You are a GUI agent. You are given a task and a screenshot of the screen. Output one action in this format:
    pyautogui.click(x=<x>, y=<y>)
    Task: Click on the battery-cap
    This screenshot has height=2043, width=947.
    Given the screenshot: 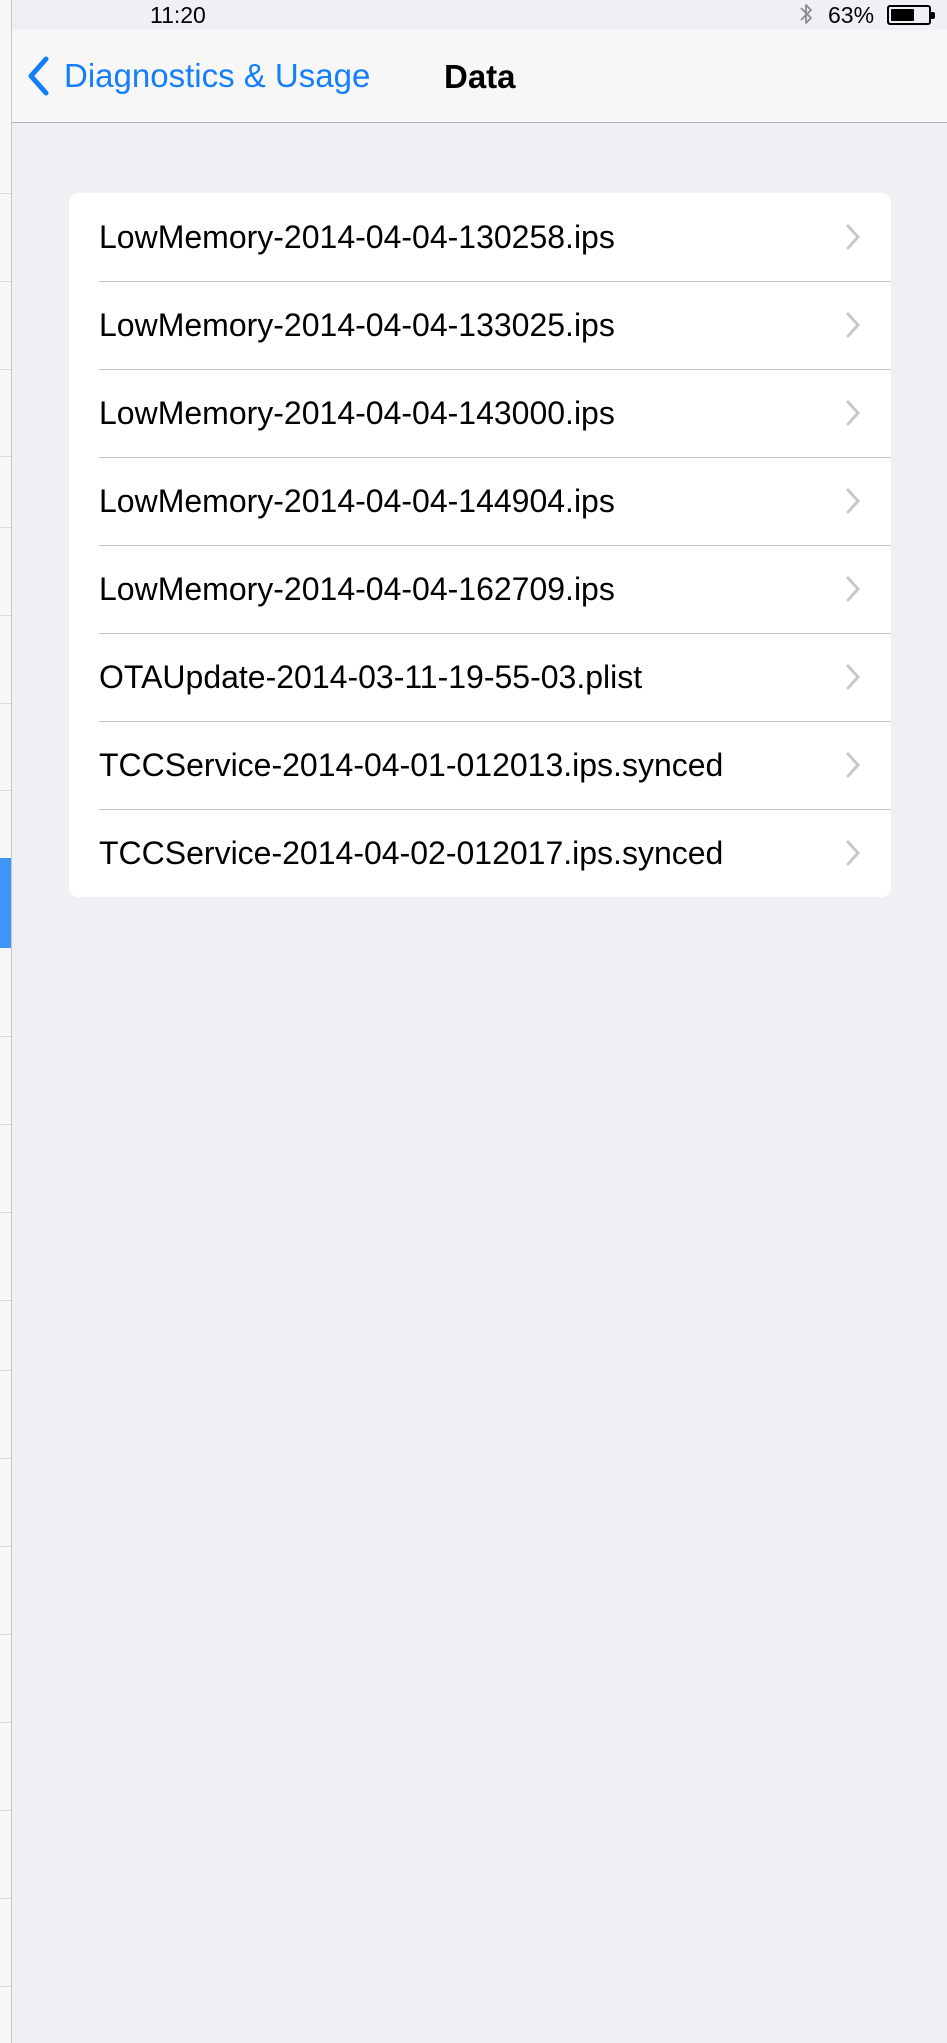 What is the action you would take?
    pyautogui.click(x=933, y=15)
    